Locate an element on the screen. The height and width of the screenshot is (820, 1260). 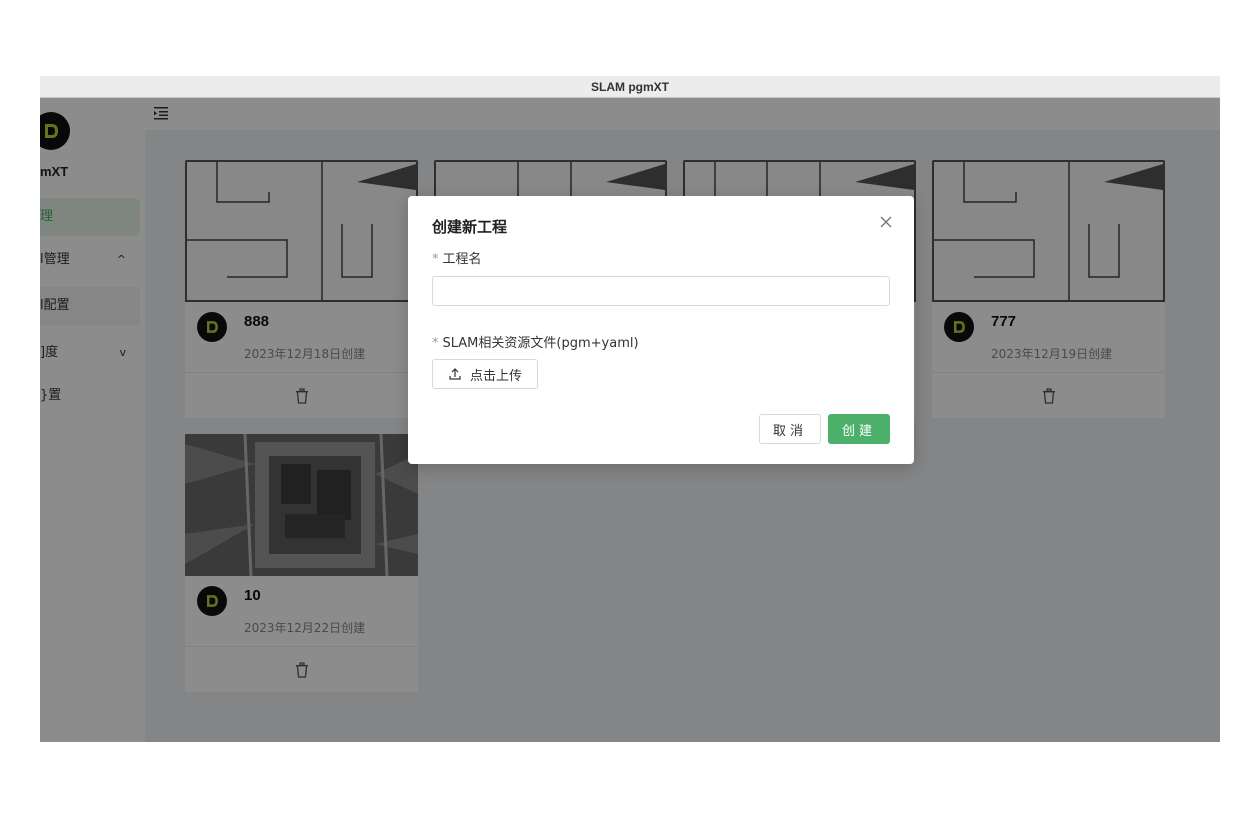
field-label-text: 工程名 is located at coordinates (462, 259).